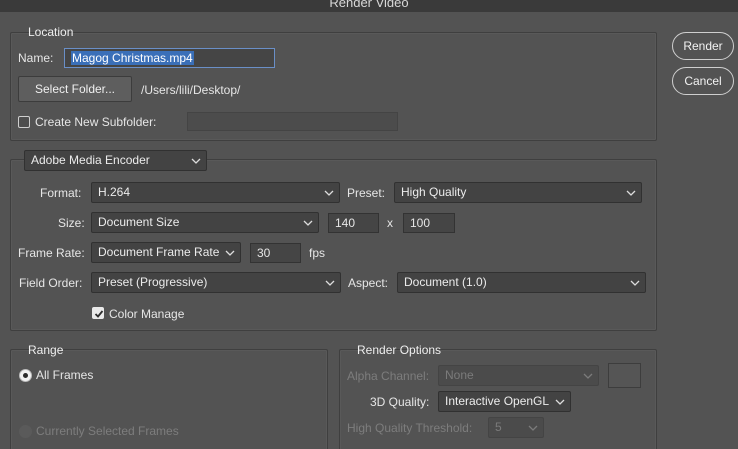  Describe the element at coordinates (518, 375) in the screenshot. I see `alpha-channel-select: None` at that location.